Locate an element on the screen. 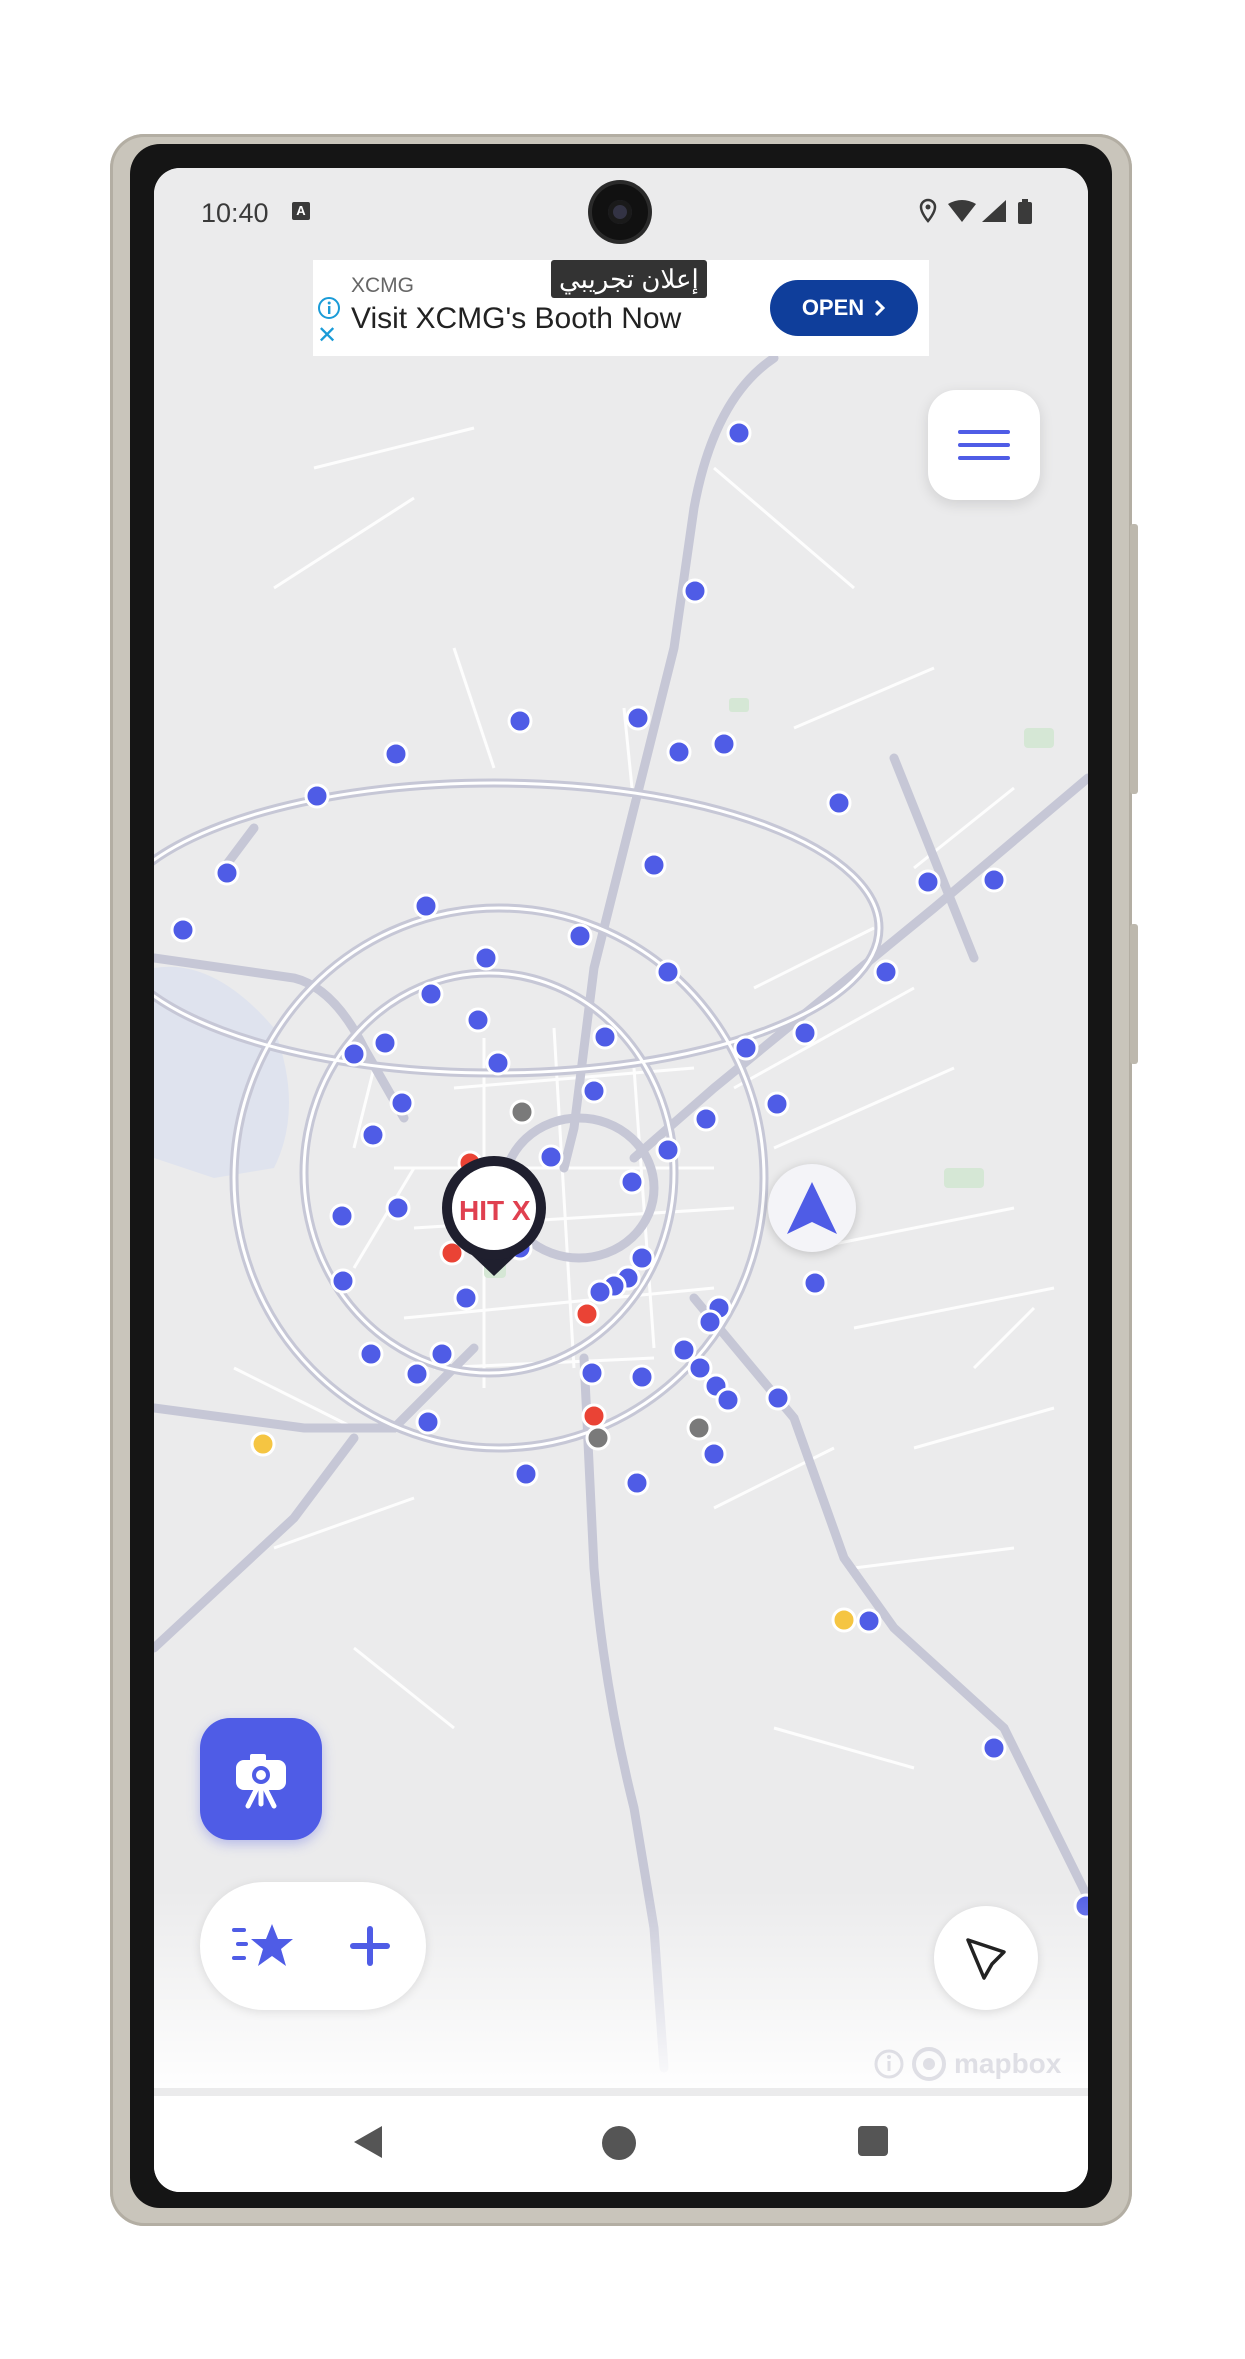  add-button is located at coordinates (369, 1946).